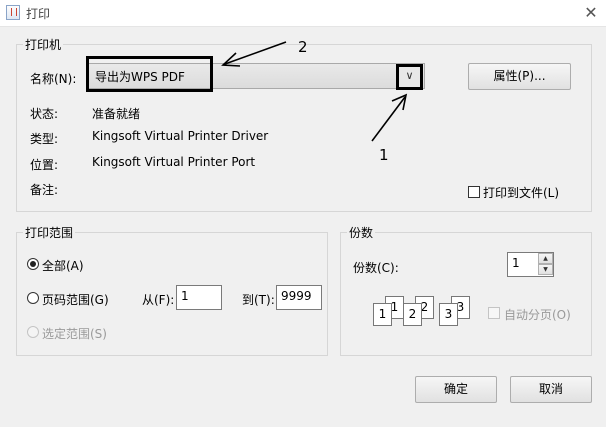 This screenshot has width=606, height=427. What do you see at coordinates (474, 192) in the screenshot?
I see `print-to-file-checkbox` at bounding box center [474, 192].